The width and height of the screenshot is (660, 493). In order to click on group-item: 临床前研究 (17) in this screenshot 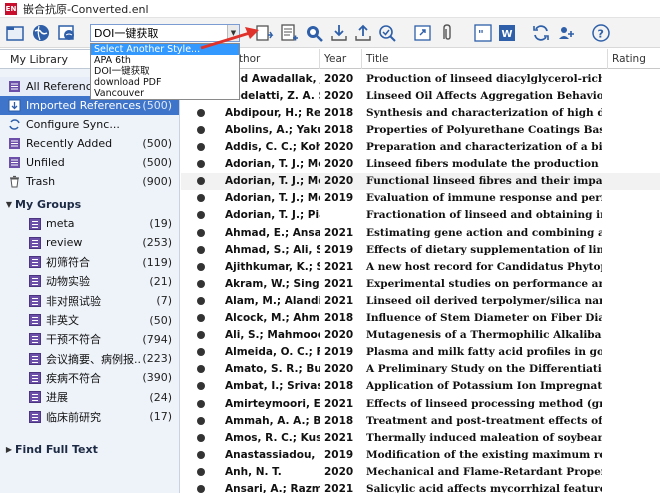, I will do `click(89, 416)`.